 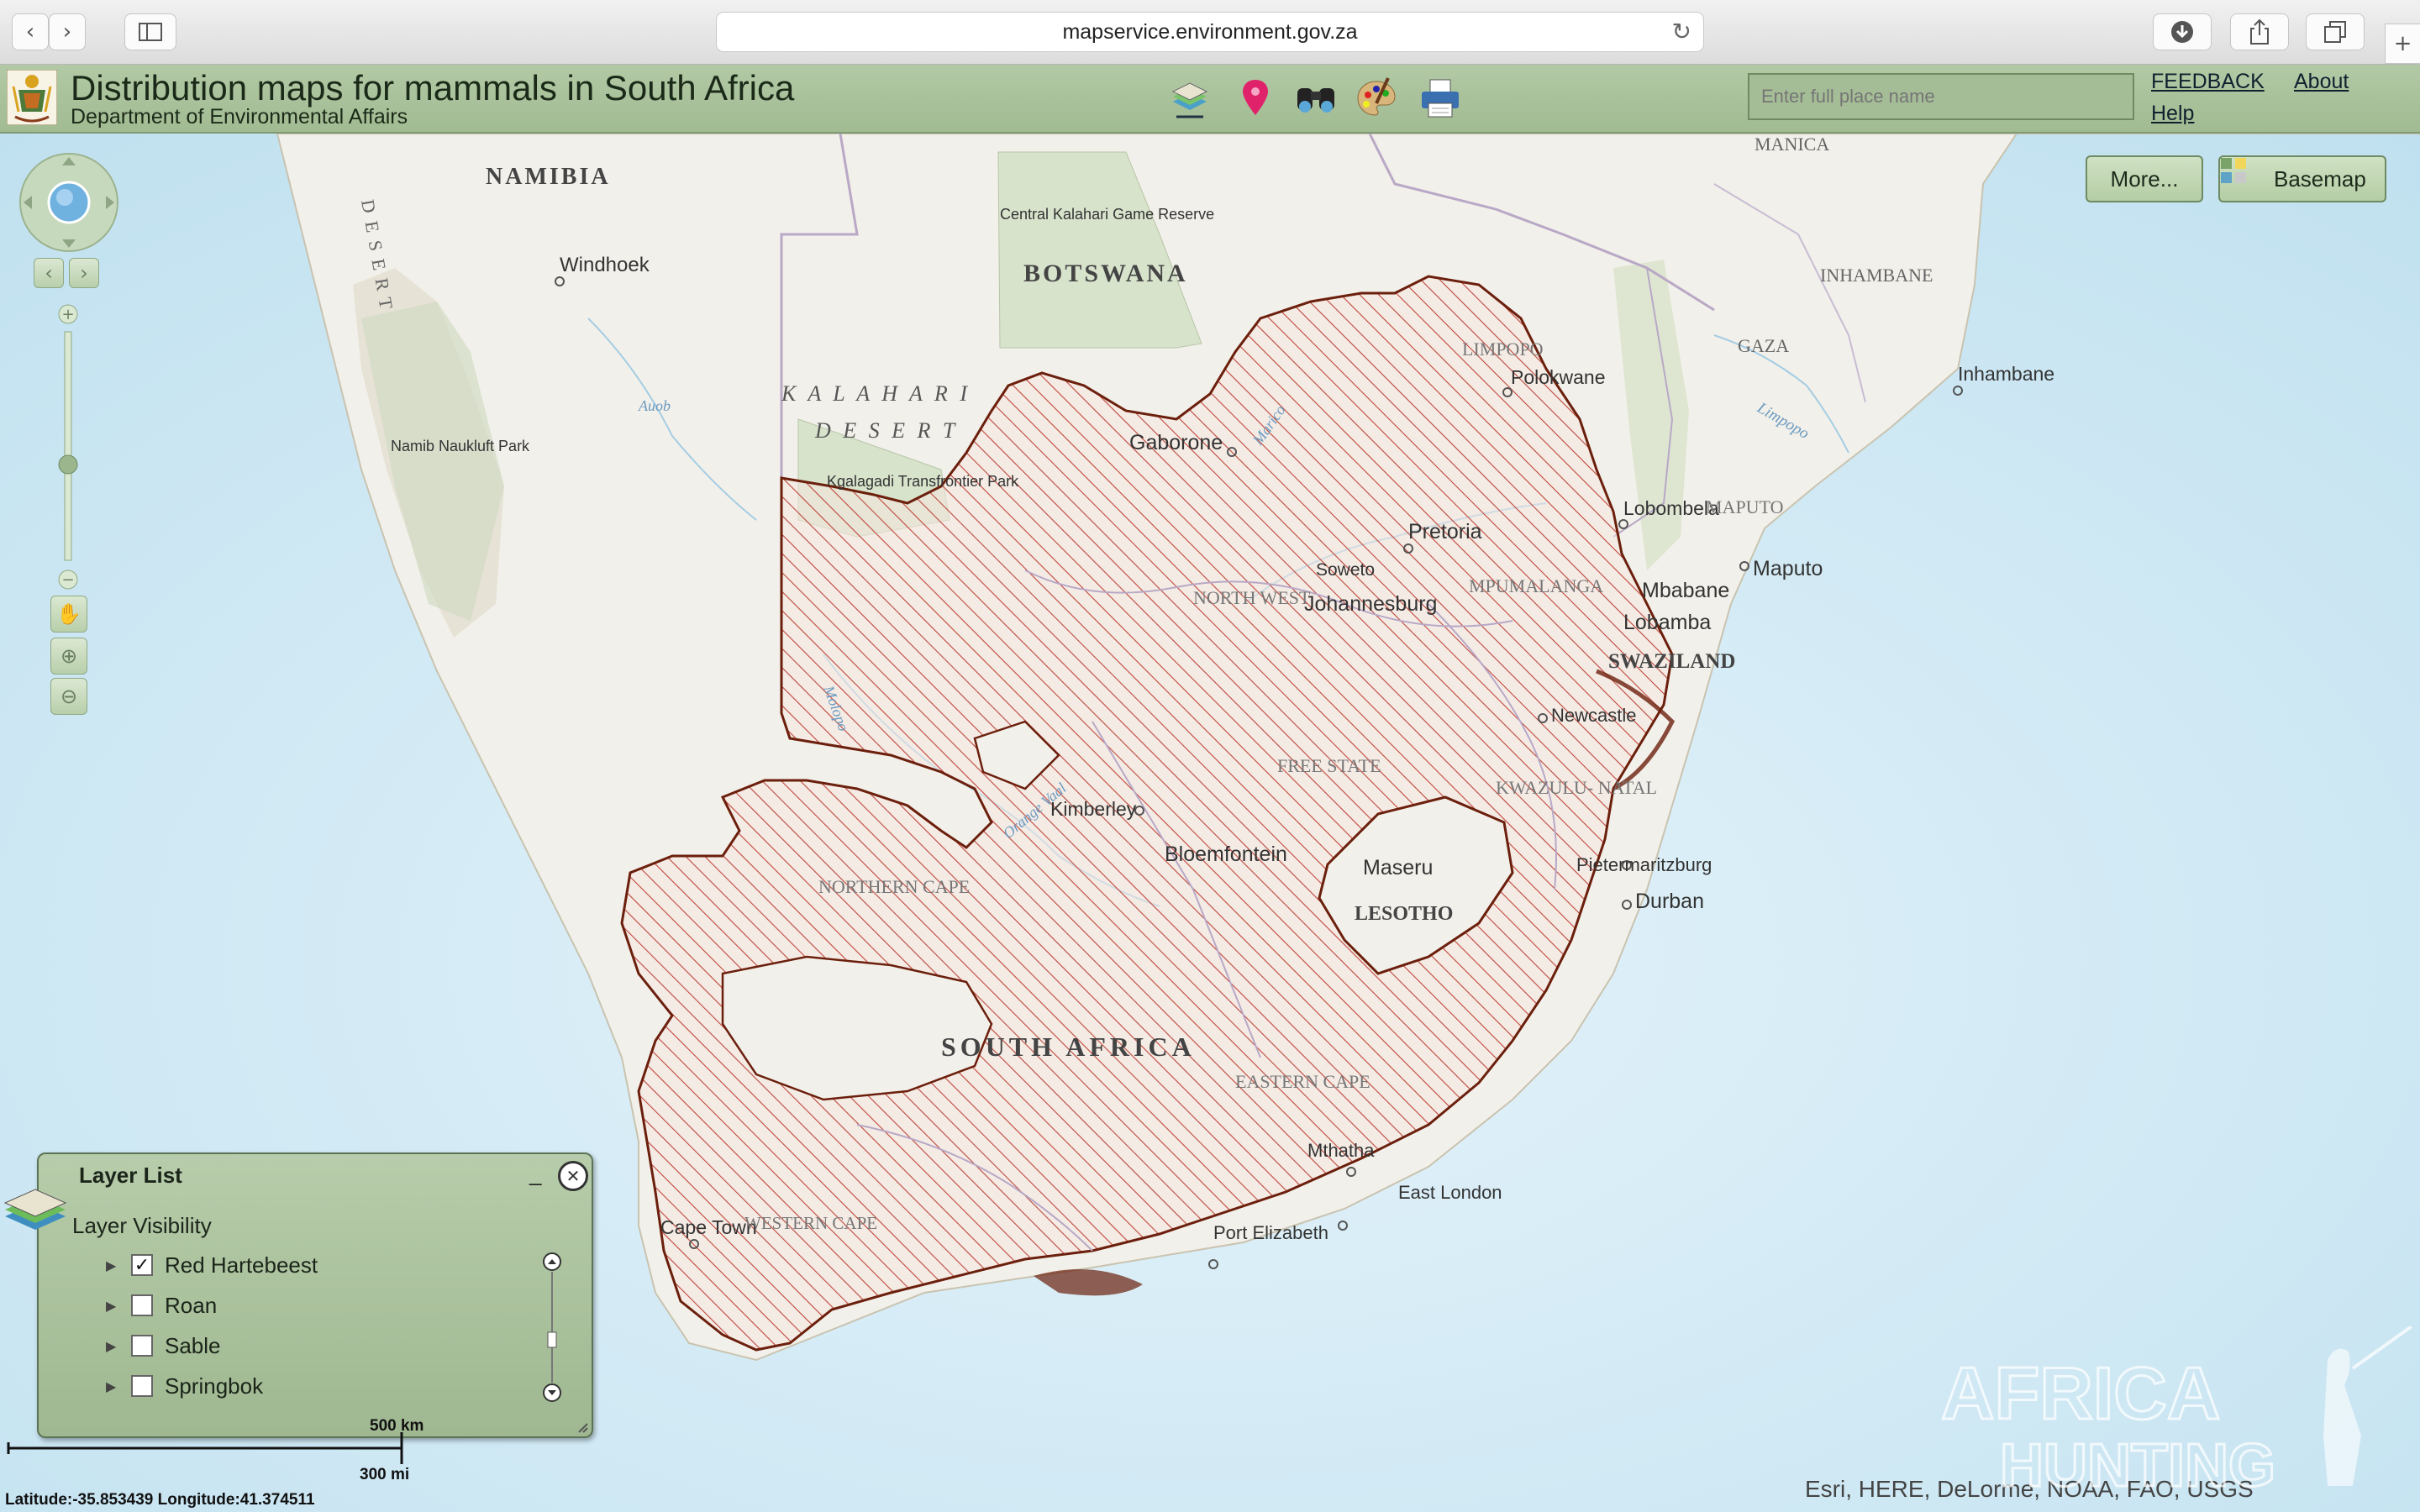 I want to click on label-port-elizabeth: Port Elizabeth, so click(x=1270, y=1232).